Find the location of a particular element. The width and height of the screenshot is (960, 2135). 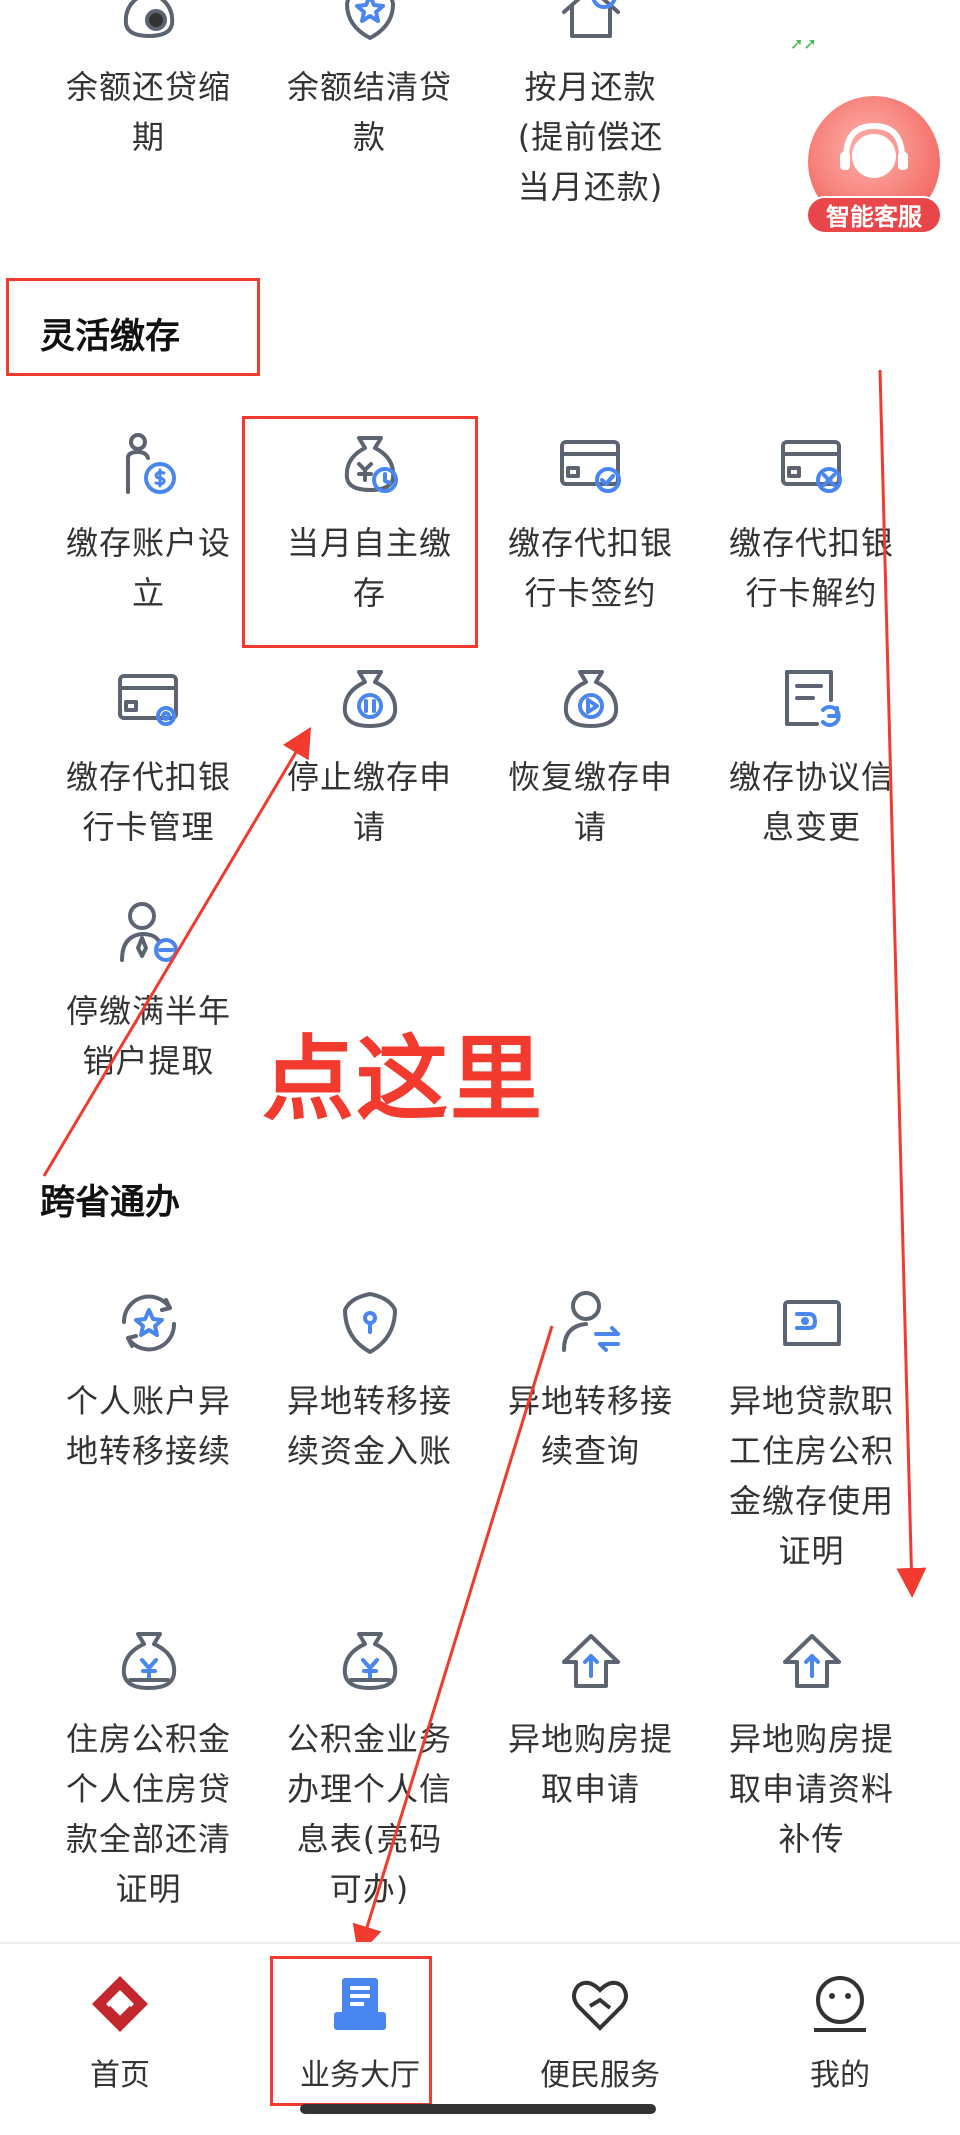

tile-transfer-funds-credited: 异地转移接续资金入账 is located at coordinates (369, 1382).